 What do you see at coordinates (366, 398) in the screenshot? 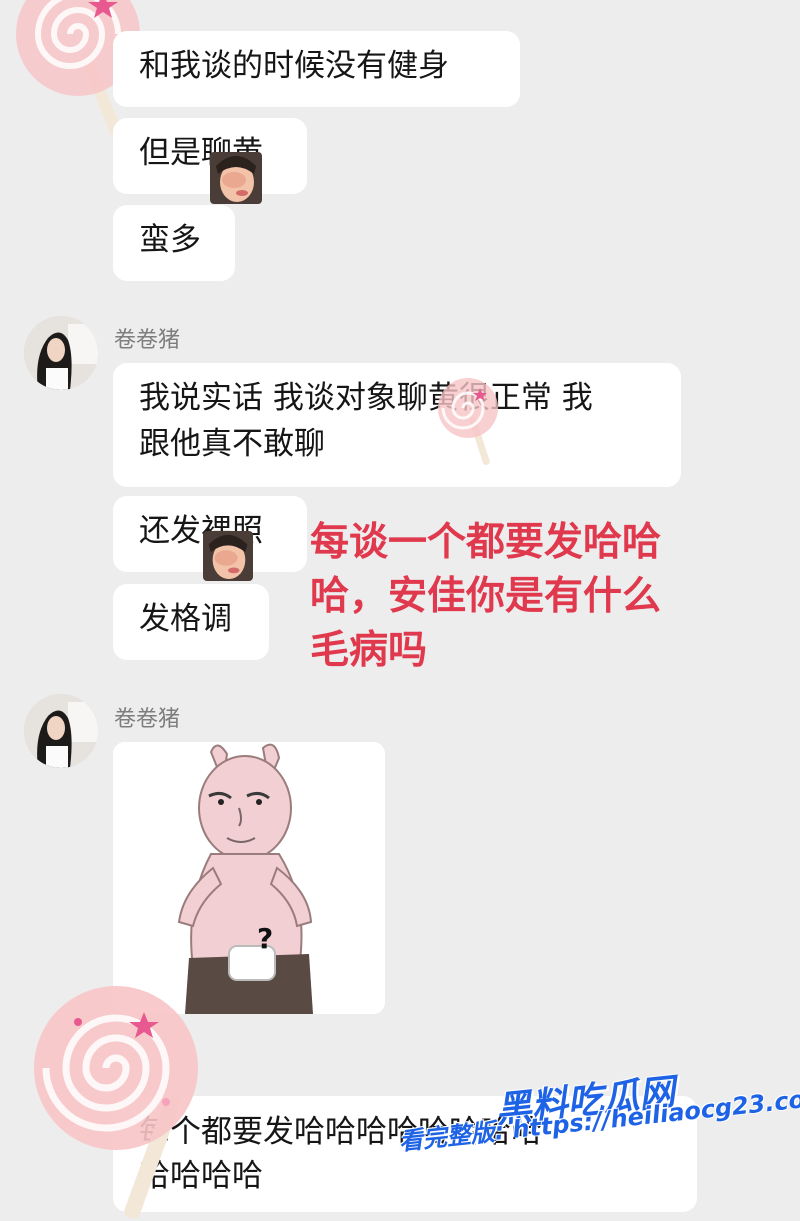
I see `message-text: 我说实话 我谈对象聊黄很正常 我` at bounding box center [366, 398].